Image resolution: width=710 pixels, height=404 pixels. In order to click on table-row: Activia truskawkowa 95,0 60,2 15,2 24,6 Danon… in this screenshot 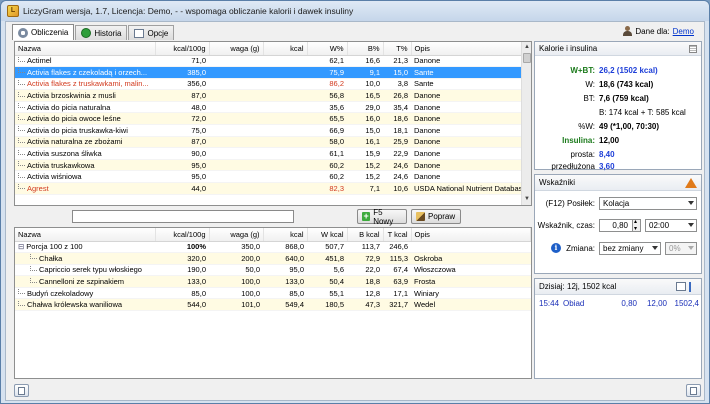, I will do `click(273, 165)`.